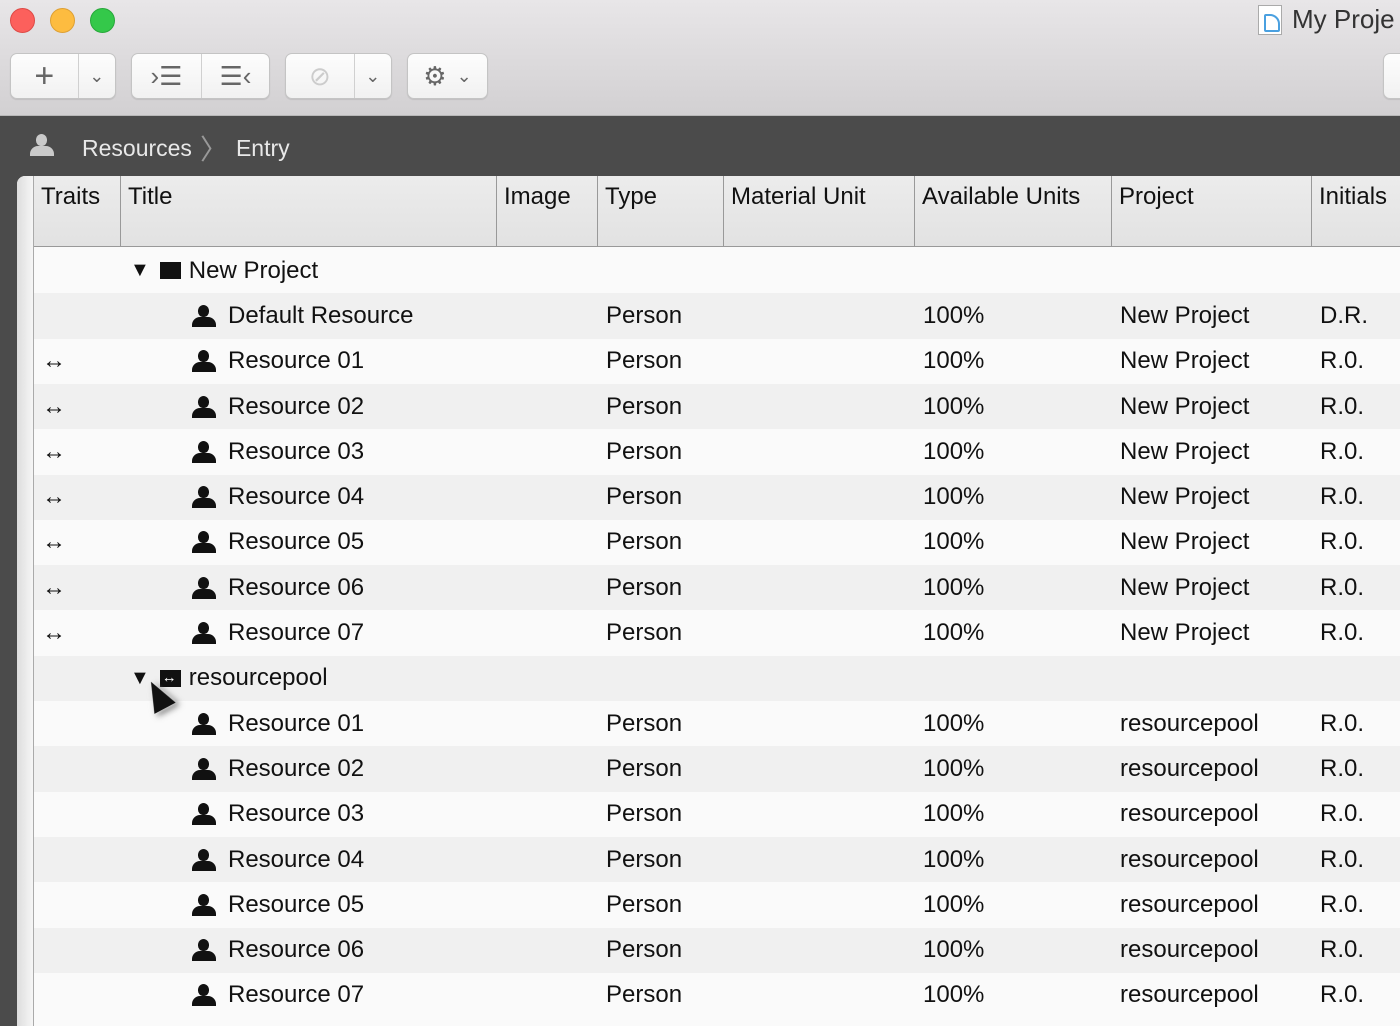 Image resolution: width=1400 pixels, height=1026 pixels. Describe the element at coordinates (717, 678) in the screenshot. I see `group-row: ▼resourcepool` at that location.